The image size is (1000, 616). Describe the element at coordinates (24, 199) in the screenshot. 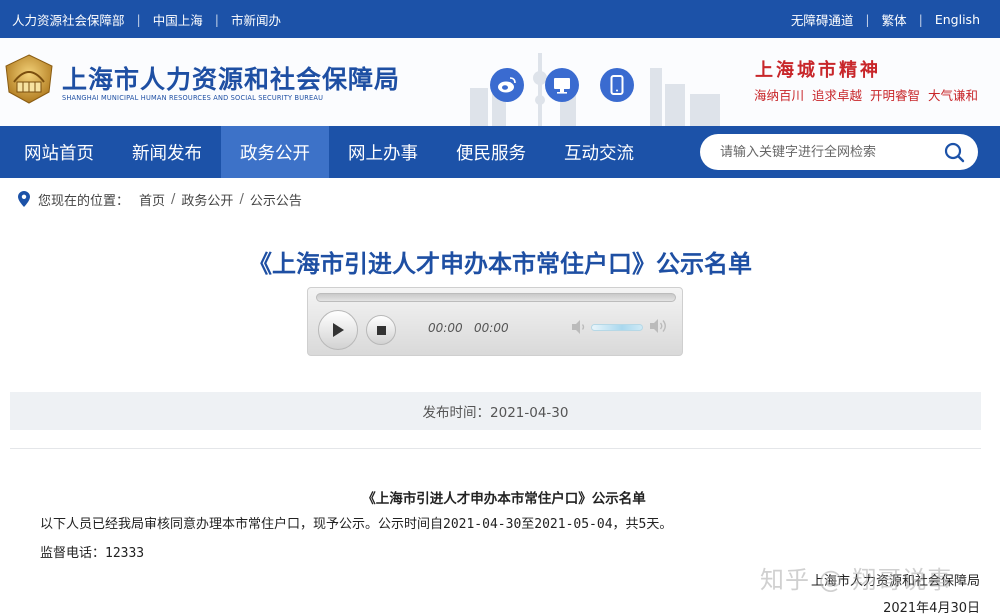

I see `location-pin-icon` at that location.